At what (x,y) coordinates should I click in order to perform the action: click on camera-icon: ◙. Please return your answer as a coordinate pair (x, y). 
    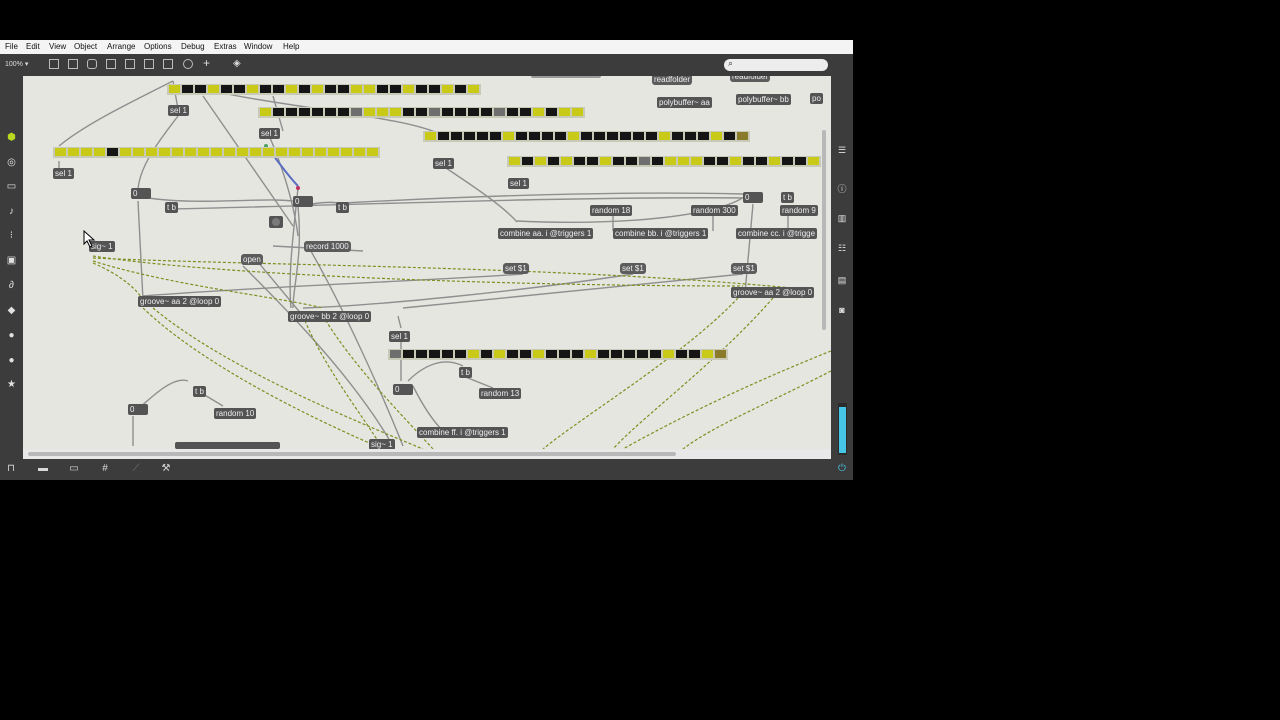
    Looking at the image, I should click on (842, 310).